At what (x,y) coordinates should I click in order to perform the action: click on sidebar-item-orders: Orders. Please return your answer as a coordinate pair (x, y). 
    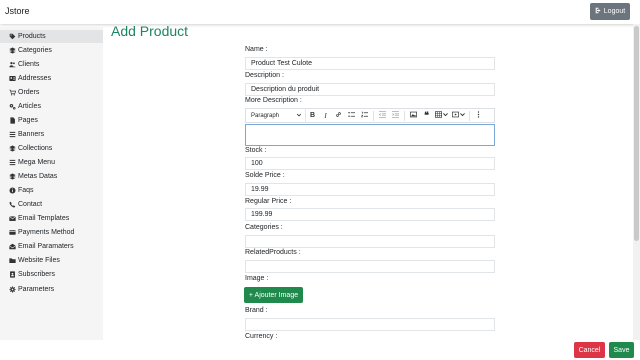
    Looking at the image, I should click on (51, 92).